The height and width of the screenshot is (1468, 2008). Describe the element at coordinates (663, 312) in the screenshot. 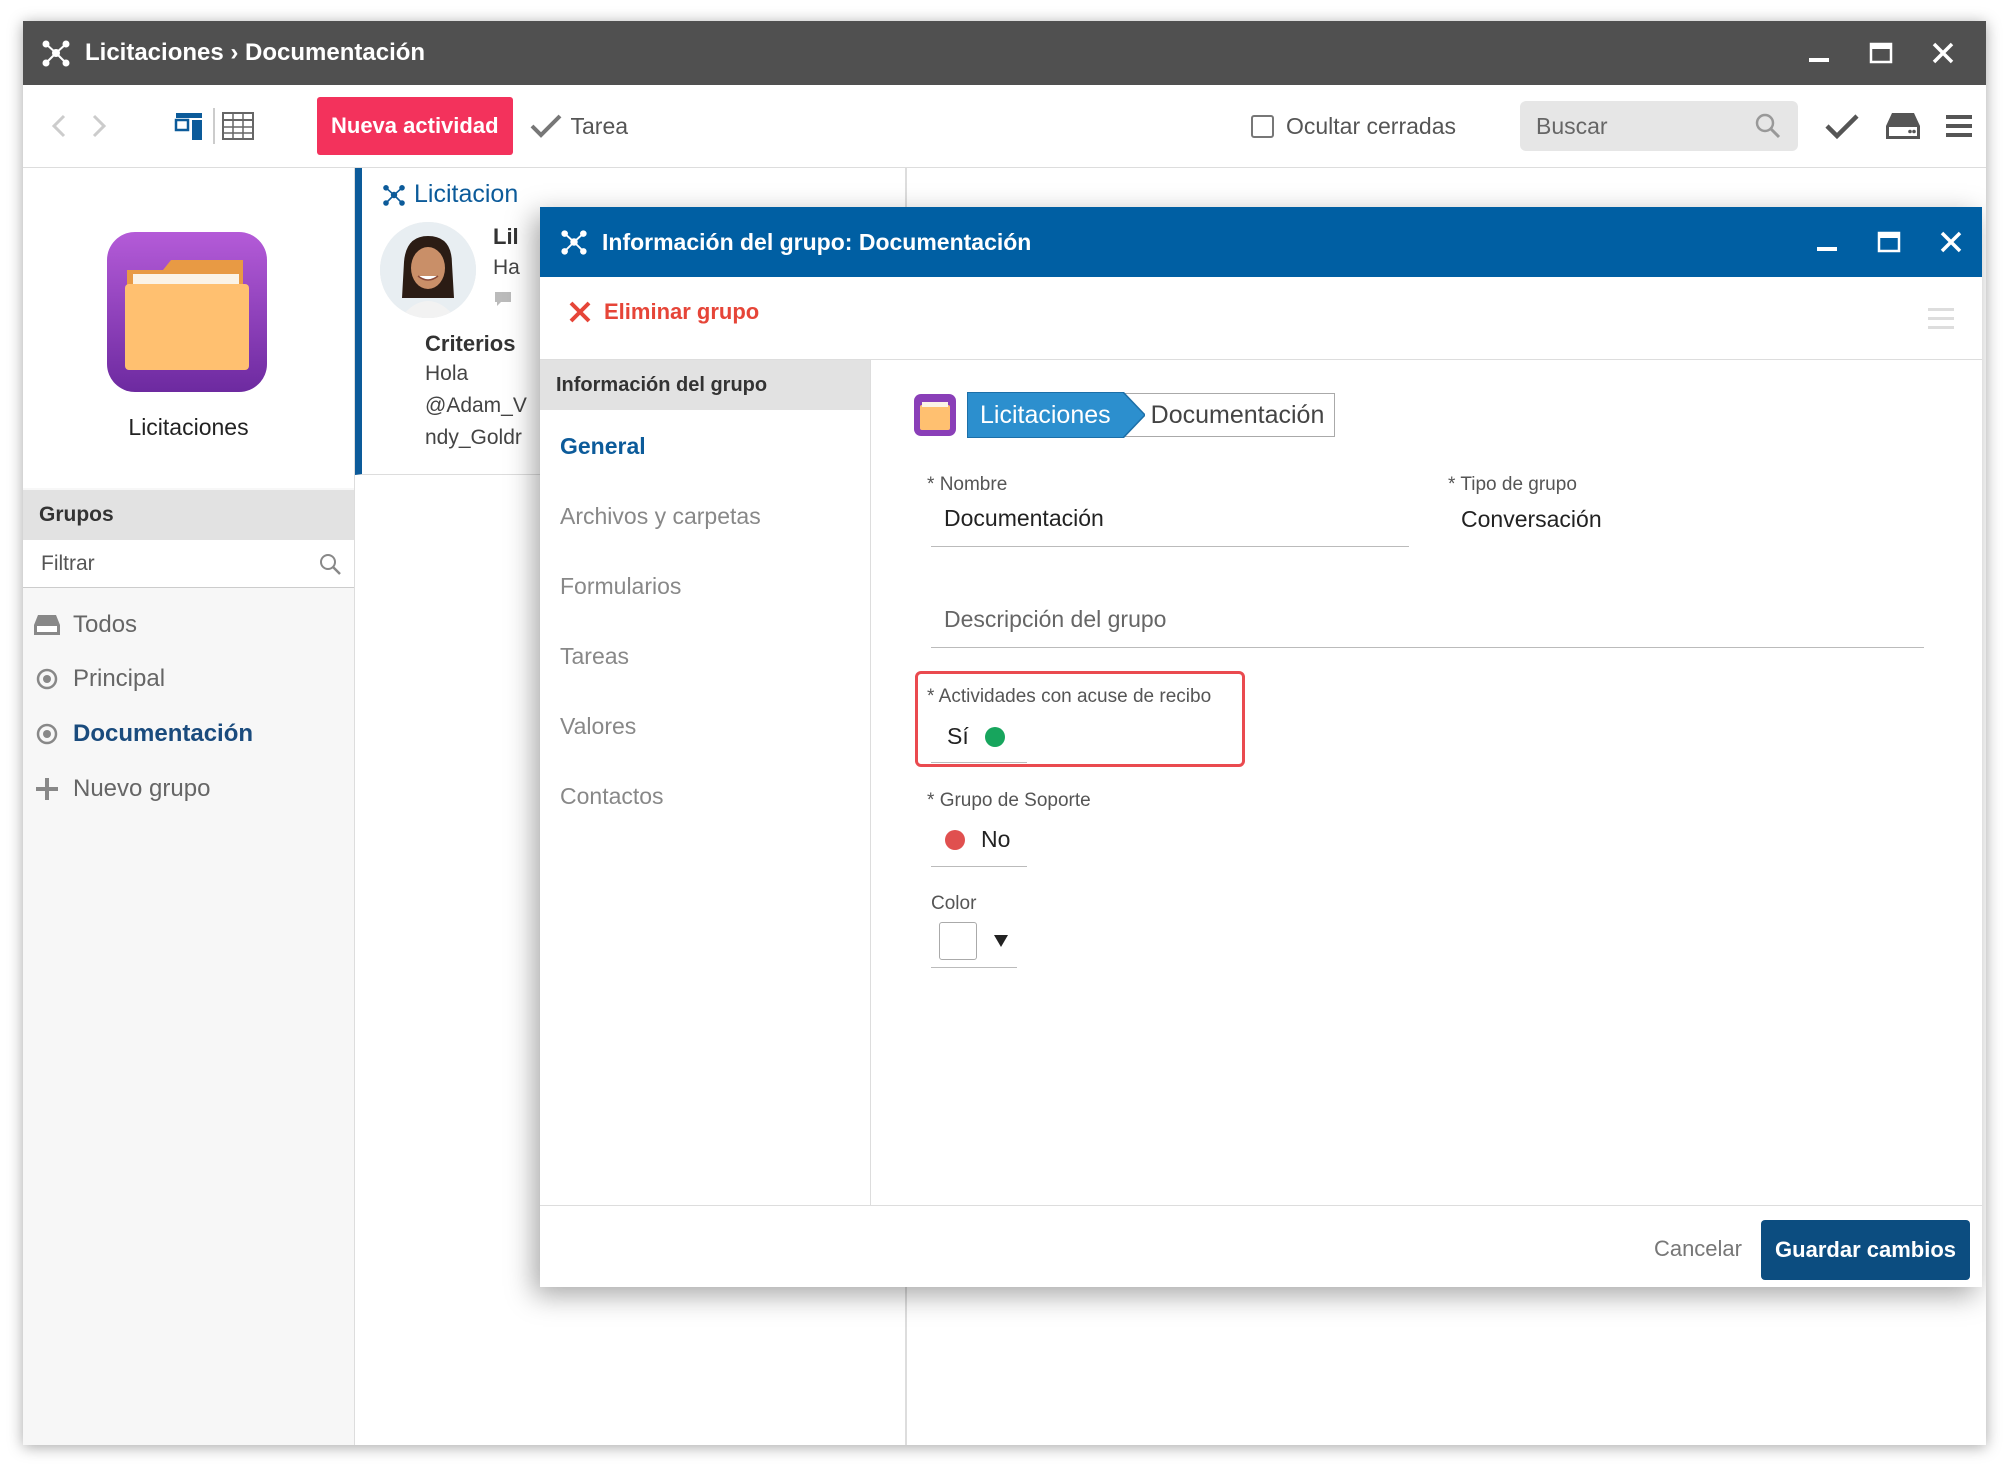

I see `delete-group-button: Eliminar grupo` at that location.